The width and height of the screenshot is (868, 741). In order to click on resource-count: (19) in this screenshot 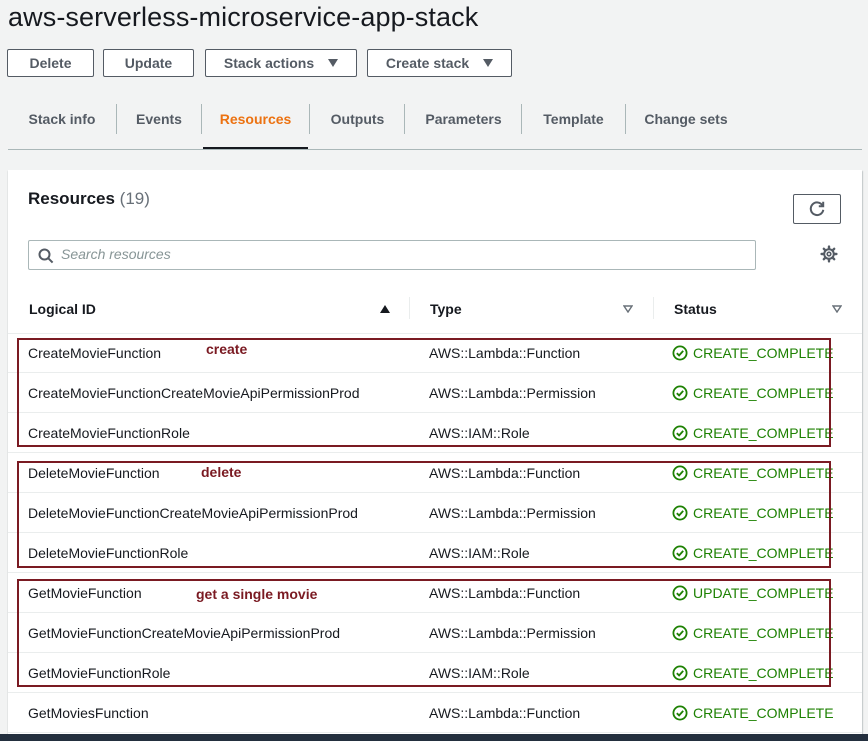, I will do `click(134, 198)`.